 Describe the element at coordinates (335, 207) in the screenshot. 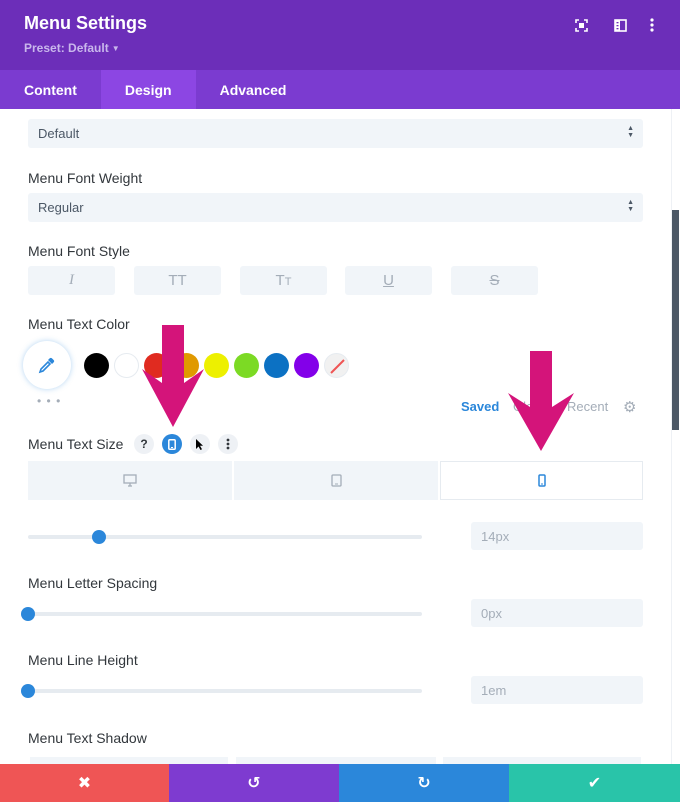

I see `font-weight-select: Regular ▲ ▼` at that location.